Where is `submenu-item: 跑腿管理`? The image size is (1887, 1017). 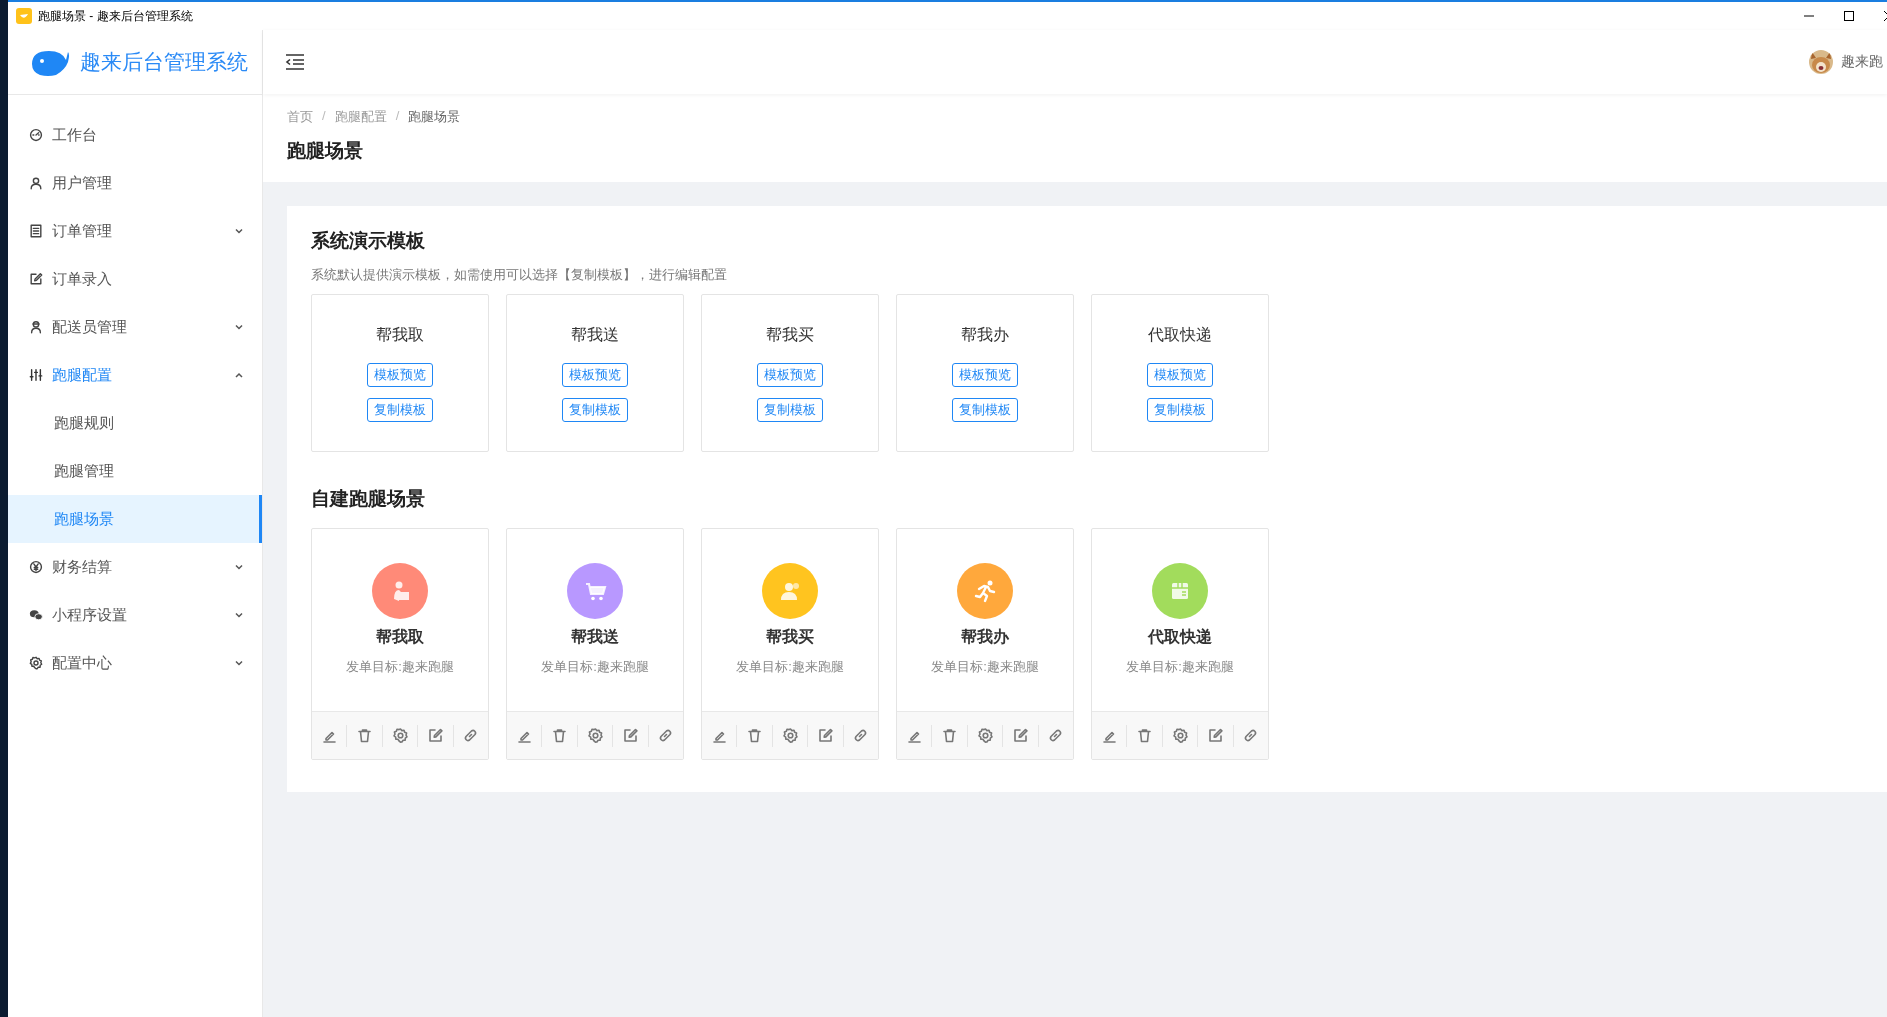 submenu-item: 跑腿管理 is located at coordinates (135, 471).